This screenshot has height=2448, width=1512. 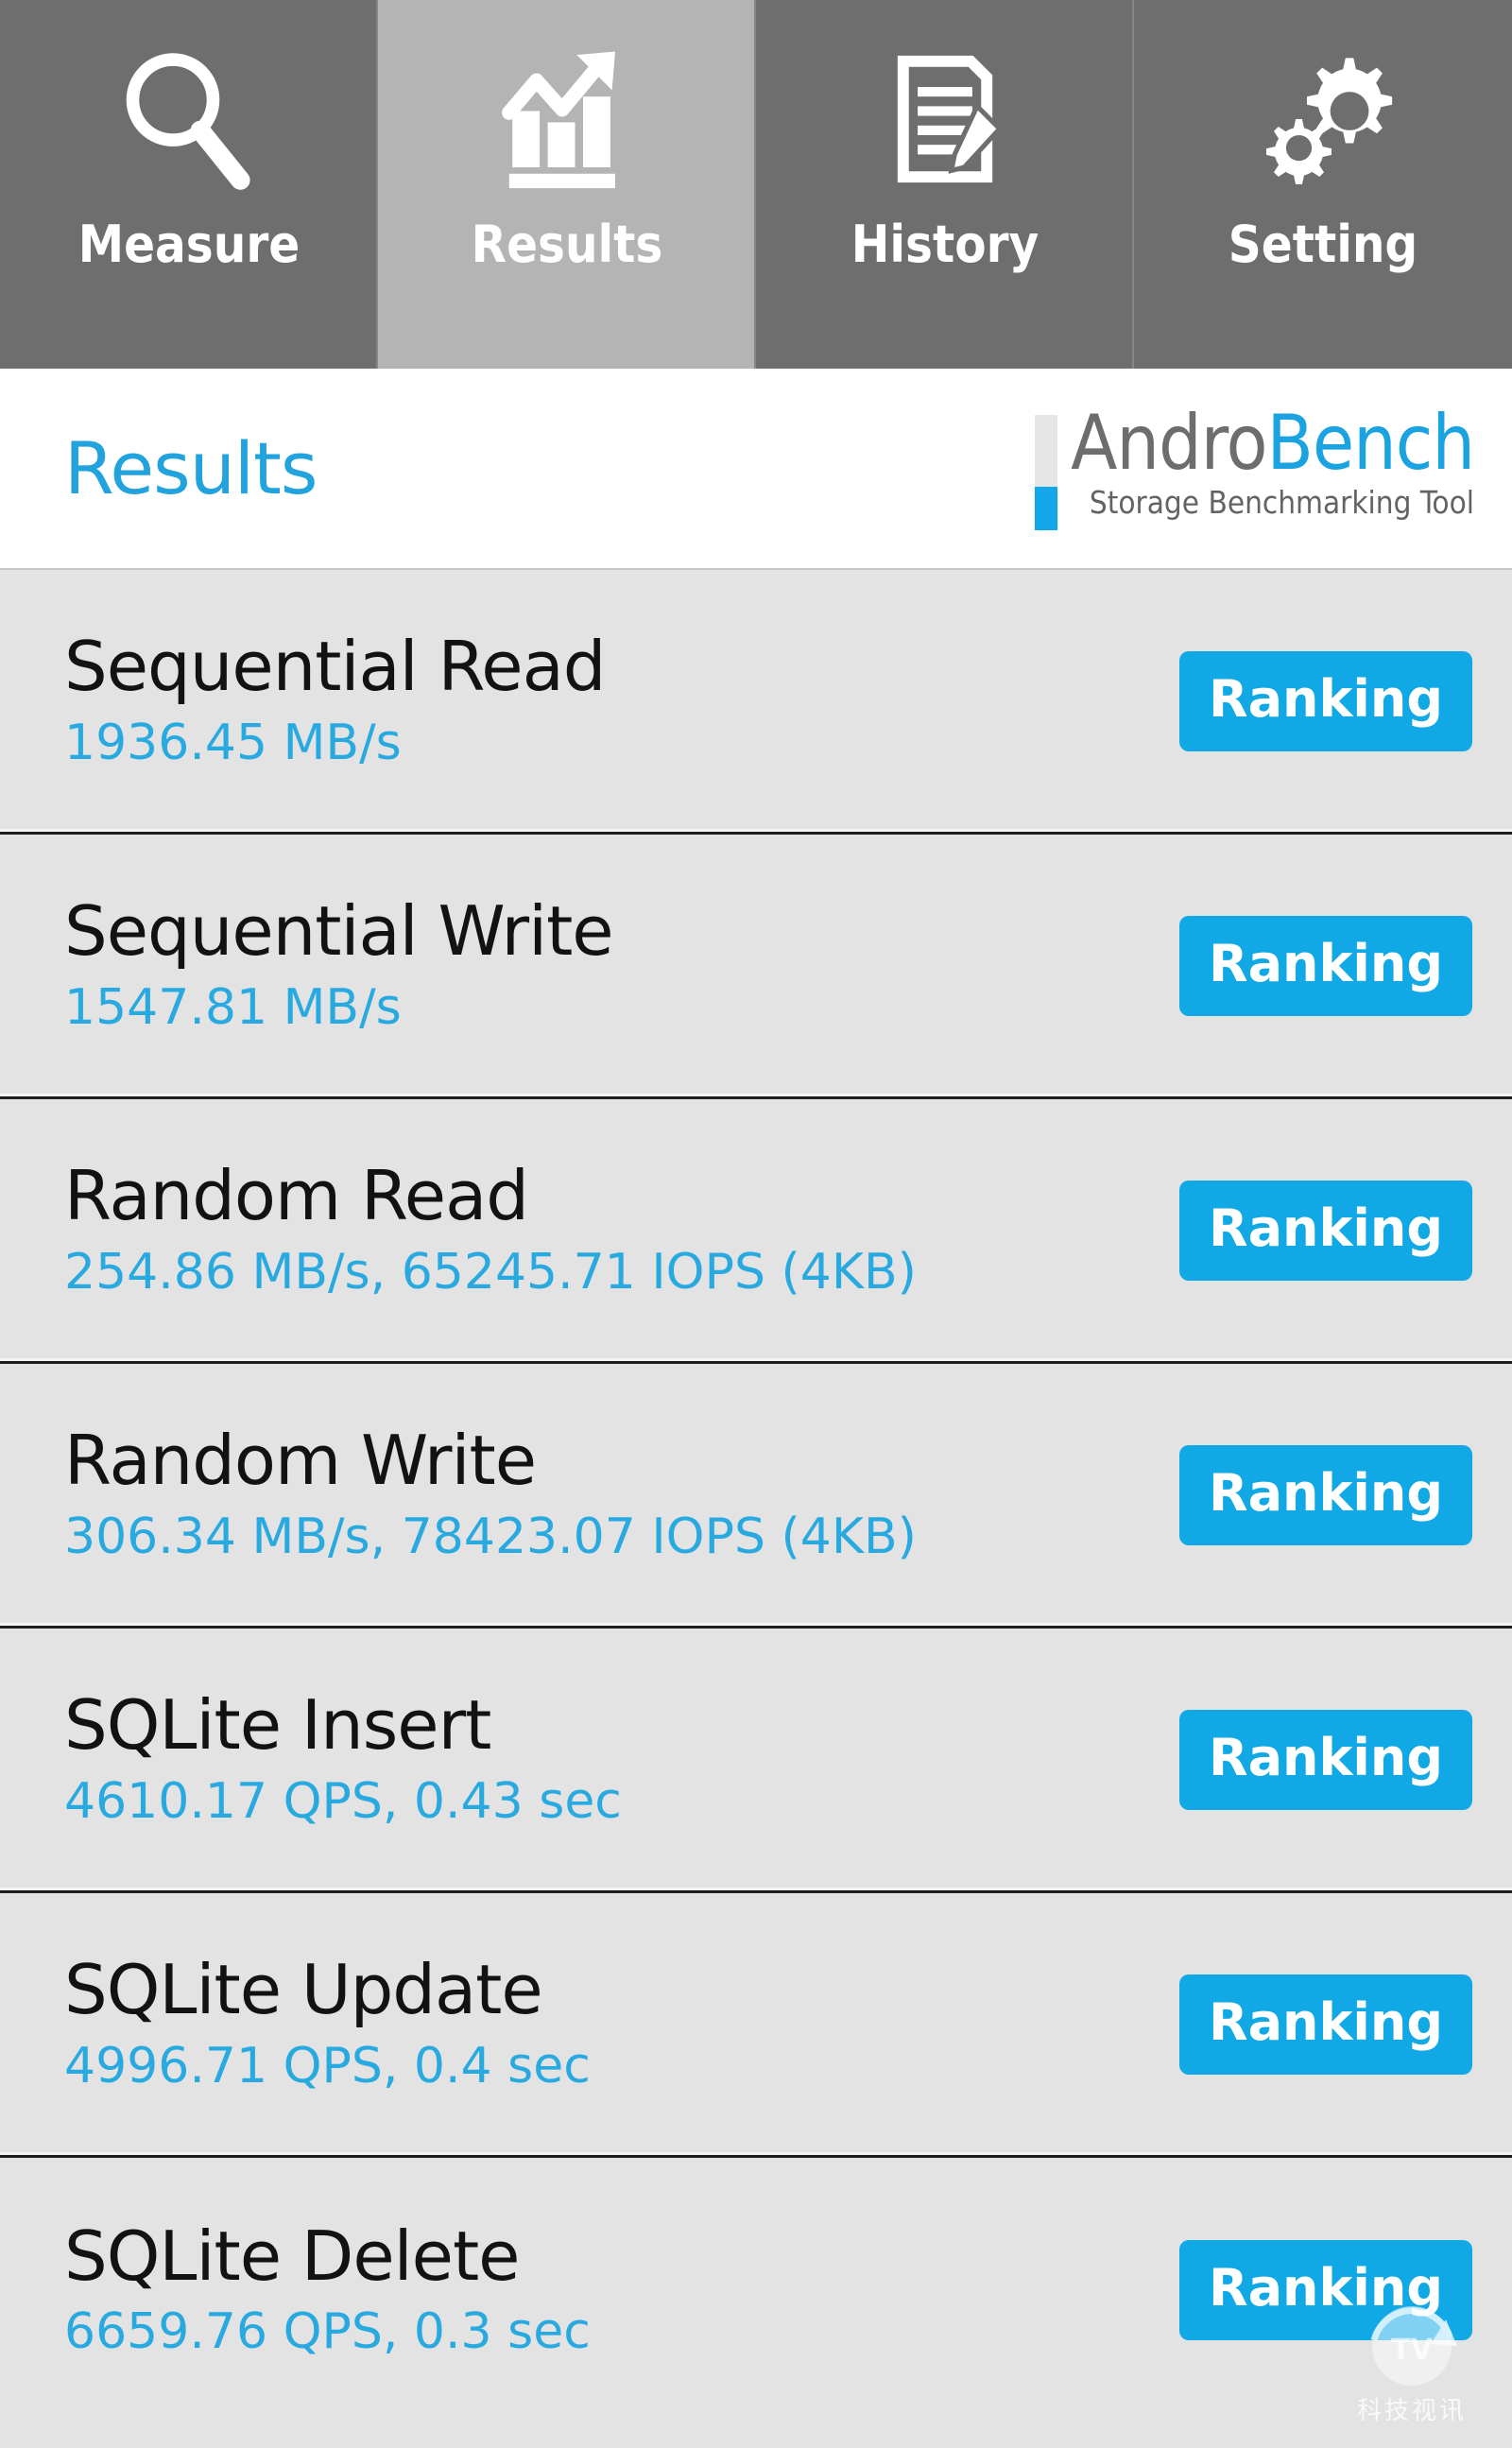 What do you see at coordinates (277, 1725) in the screenshot?
I see `result-name: SQLite Insert` at bounding box center [277, 1725].